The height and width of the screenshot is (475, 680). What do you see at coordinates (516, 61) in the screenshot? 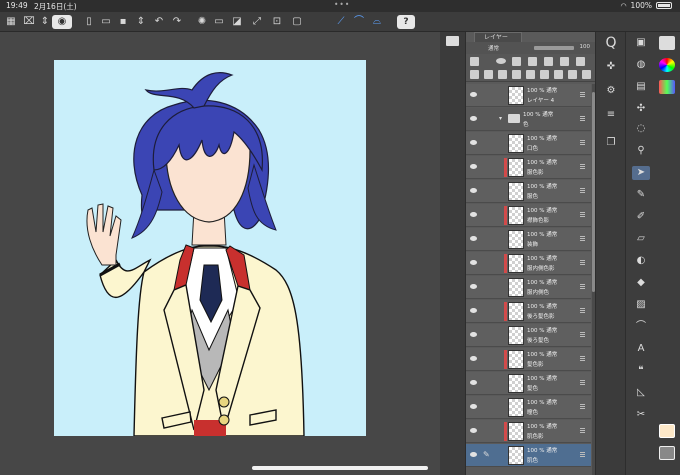
I see `layer-lock-icon` at bounding box center [516, 61].